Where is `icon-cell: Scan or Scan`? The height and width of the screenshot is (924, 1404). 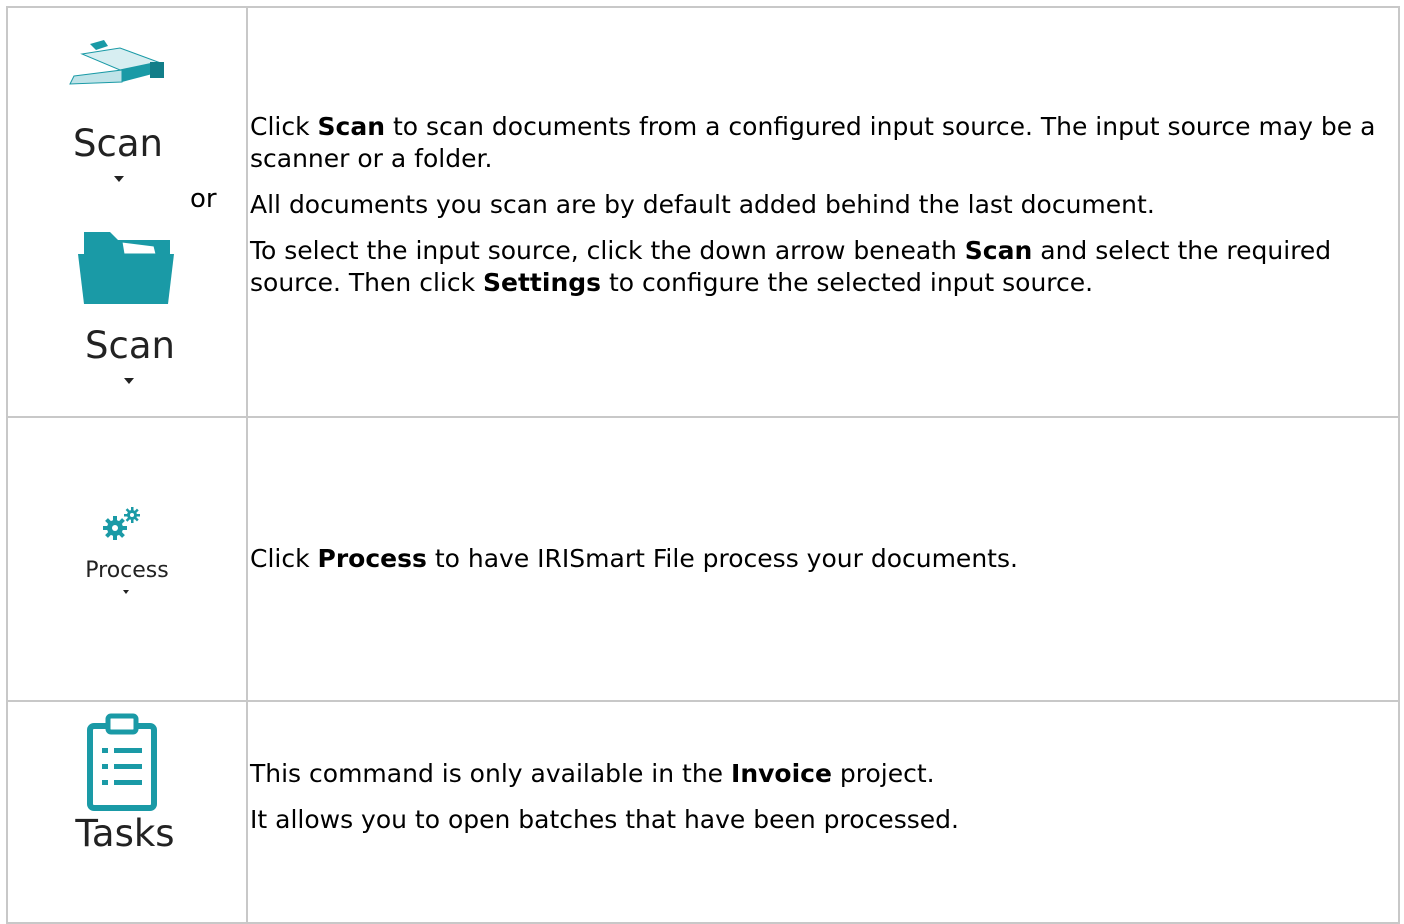
icon-cell: Scan or Scan is located at coordinates (127, 212).